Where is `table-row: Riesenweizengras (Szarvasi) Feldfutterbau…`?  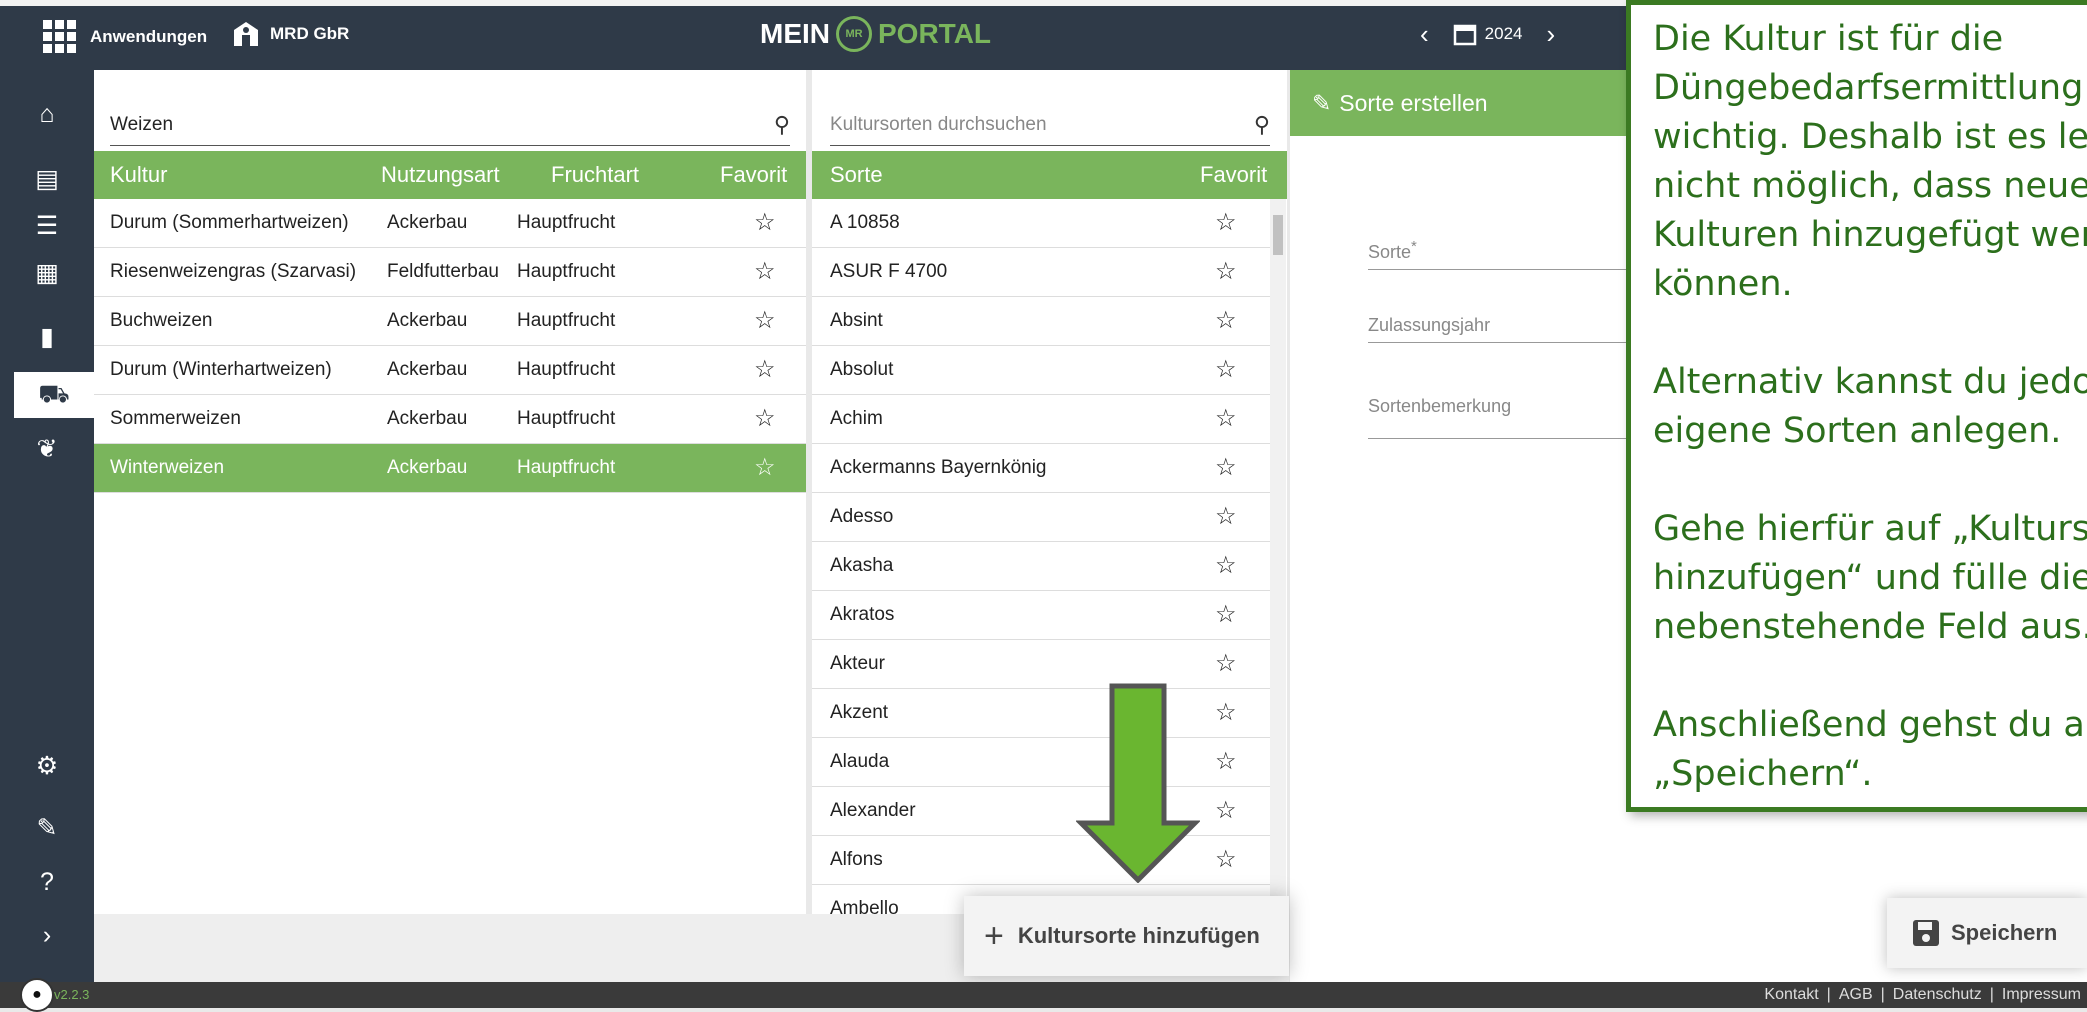 table-row: Riesenweizengras (Szarvasi) Feldfutterbau… is located at coordinates (450, 272).